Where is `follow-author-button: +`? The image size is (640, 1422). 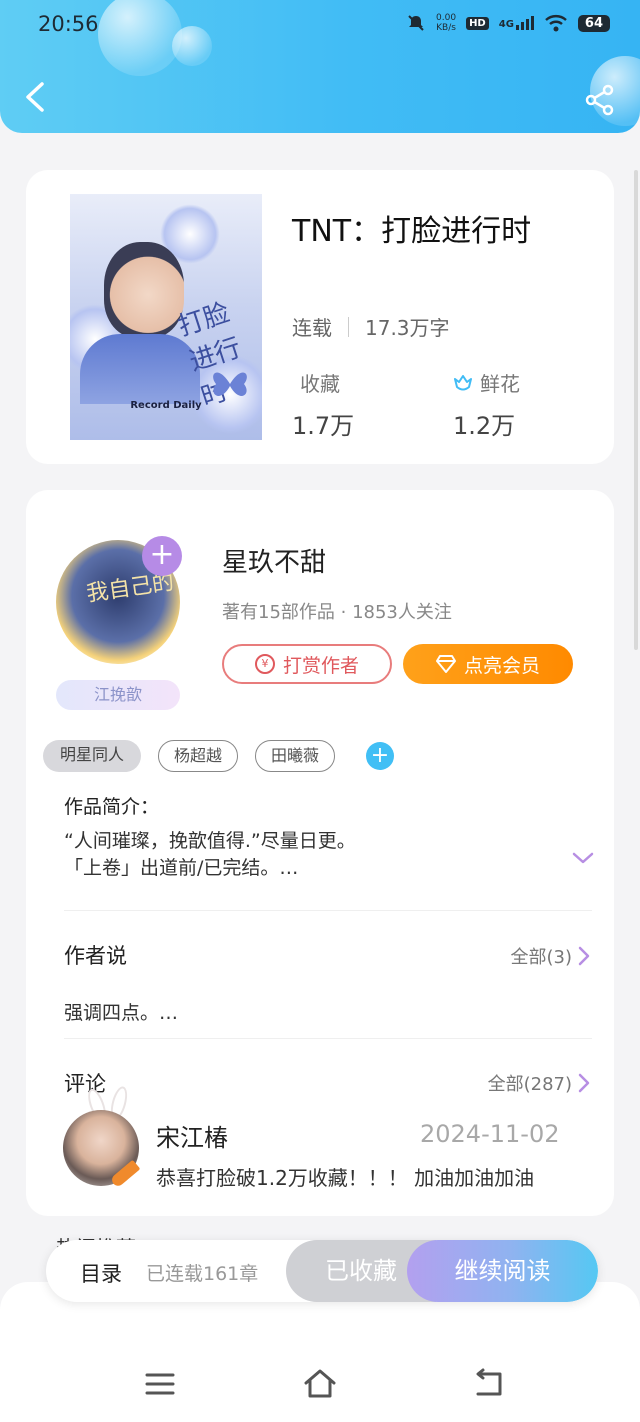 follow-author-button: + is located at coordinates (162, 556).